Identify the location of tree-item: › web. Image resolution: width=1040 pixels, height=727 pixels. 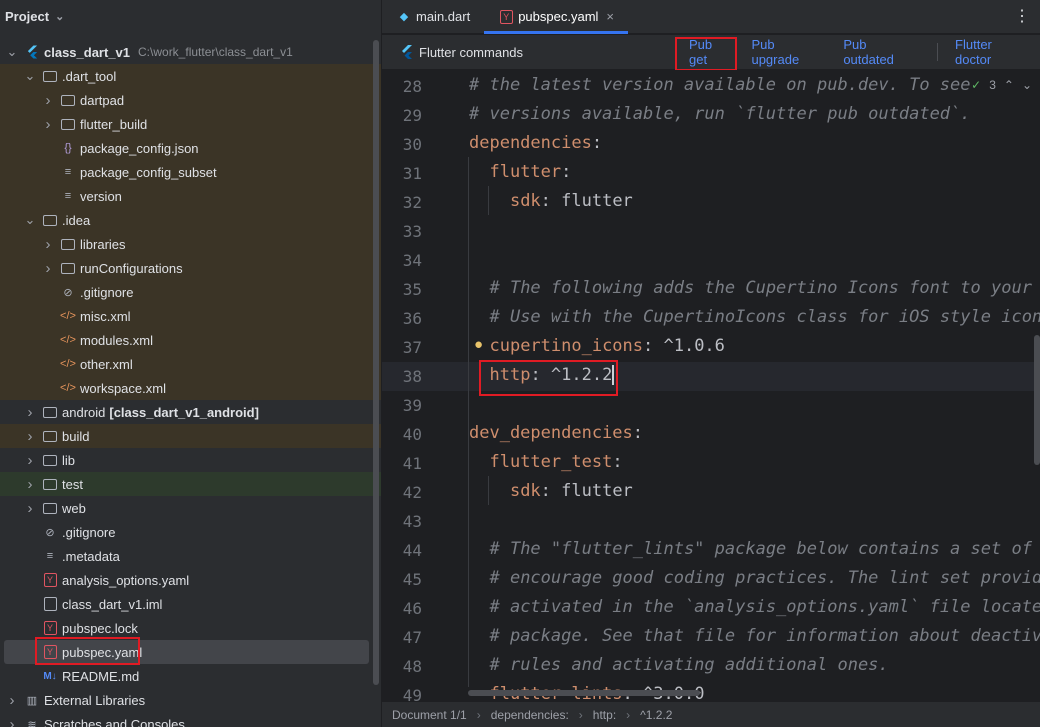
(190, 508).